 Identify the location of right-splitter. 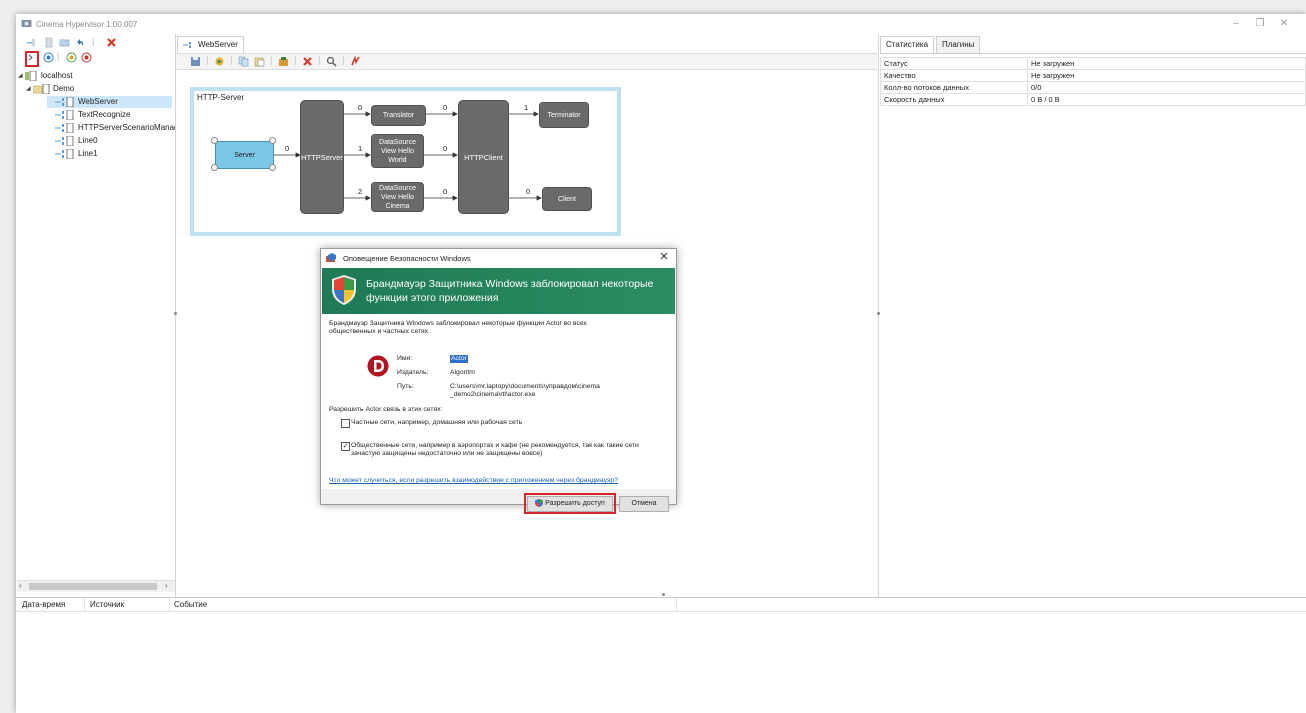
(878, 315).